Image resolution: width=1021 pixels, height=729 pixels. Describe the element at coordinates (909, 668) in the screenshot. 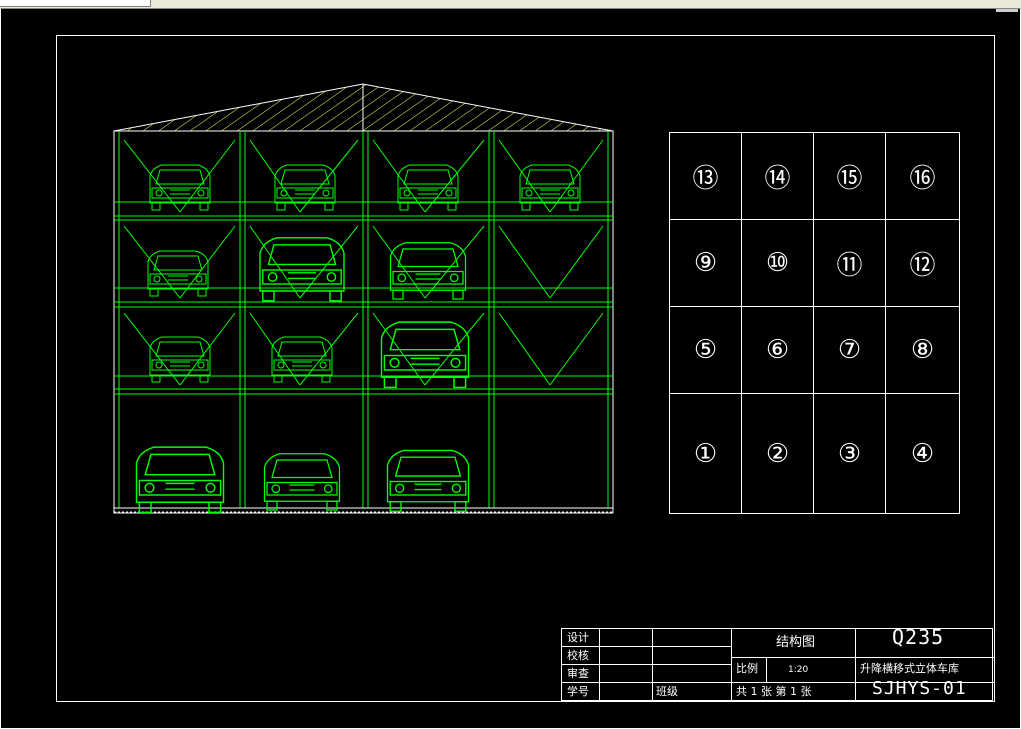

I see `product-name: 升降横移式立体车库` at that location.